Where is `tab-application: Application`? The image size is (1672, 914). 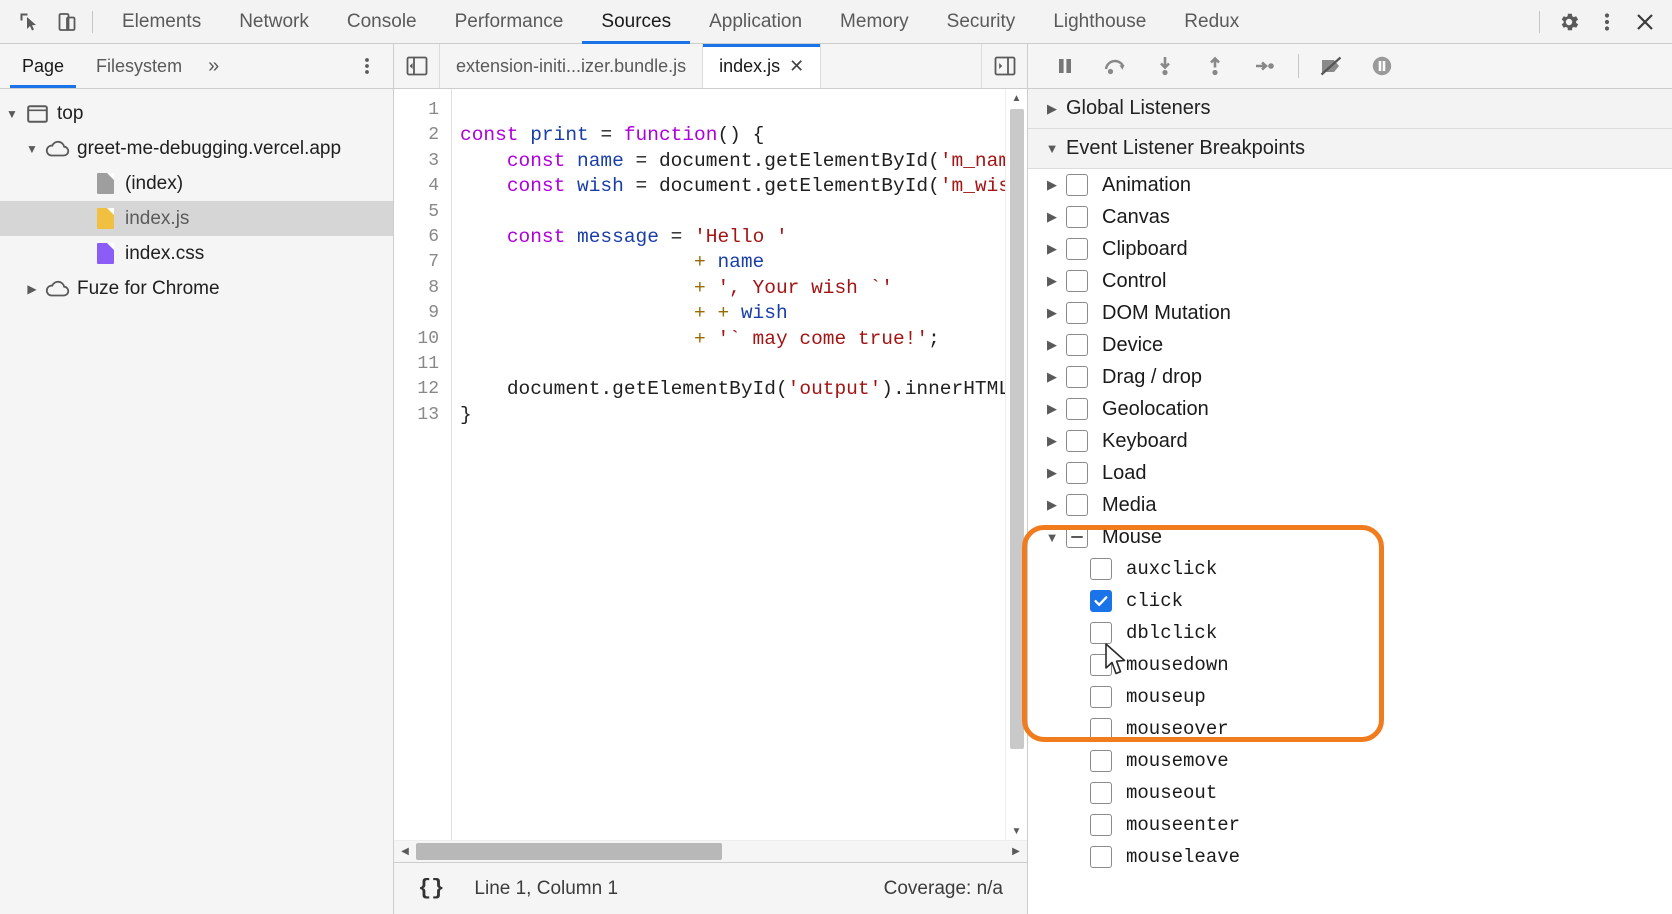 tab-application: Application is located at coordinates (755, 22).